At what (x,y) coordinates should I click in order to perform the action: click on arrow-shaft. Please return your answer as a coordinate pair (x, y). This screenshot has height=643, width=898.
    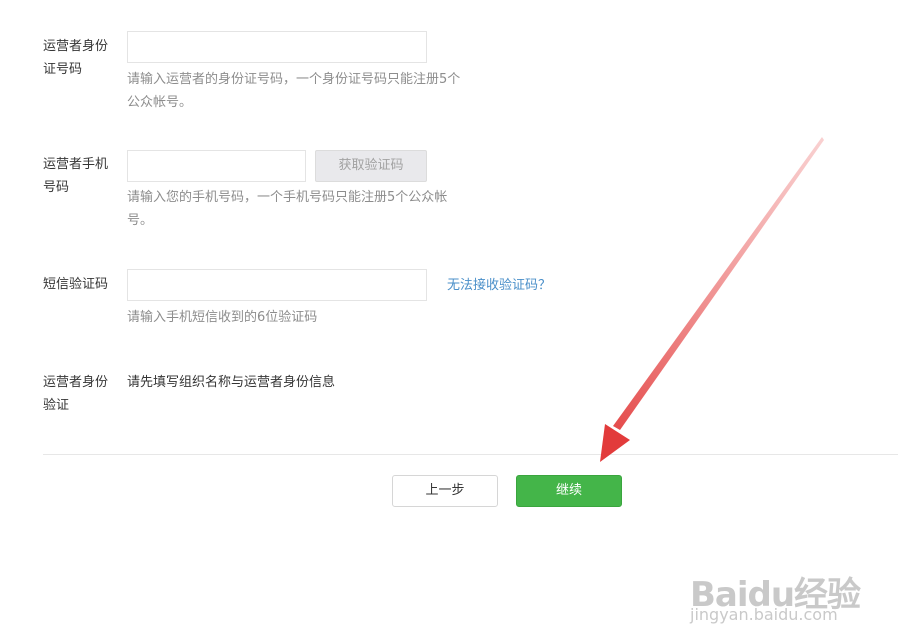
    Looking at the image, I should click on (718, 283).